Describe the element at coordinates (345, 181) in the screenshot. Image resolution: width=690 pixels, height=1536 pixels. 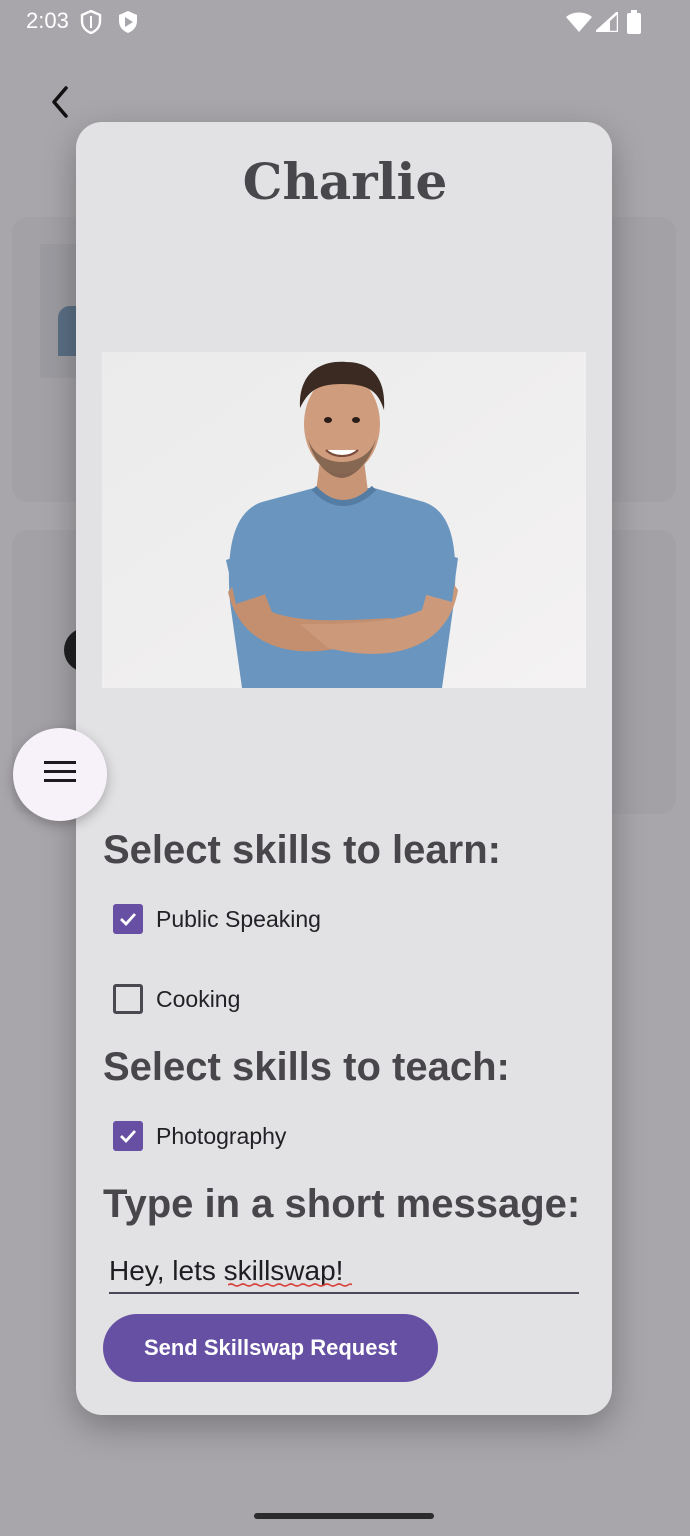
I see `profile-name: Charlie` at that location.